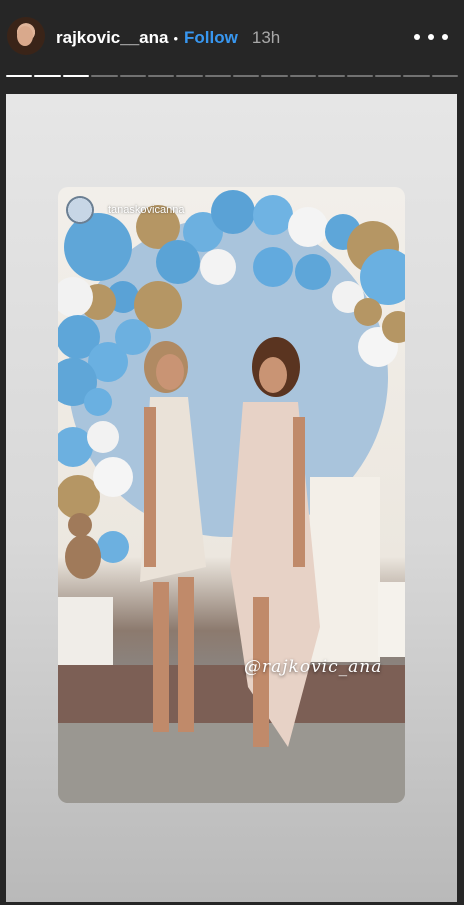  I want to click on story-timestamp: 13h, so click(266, 37).